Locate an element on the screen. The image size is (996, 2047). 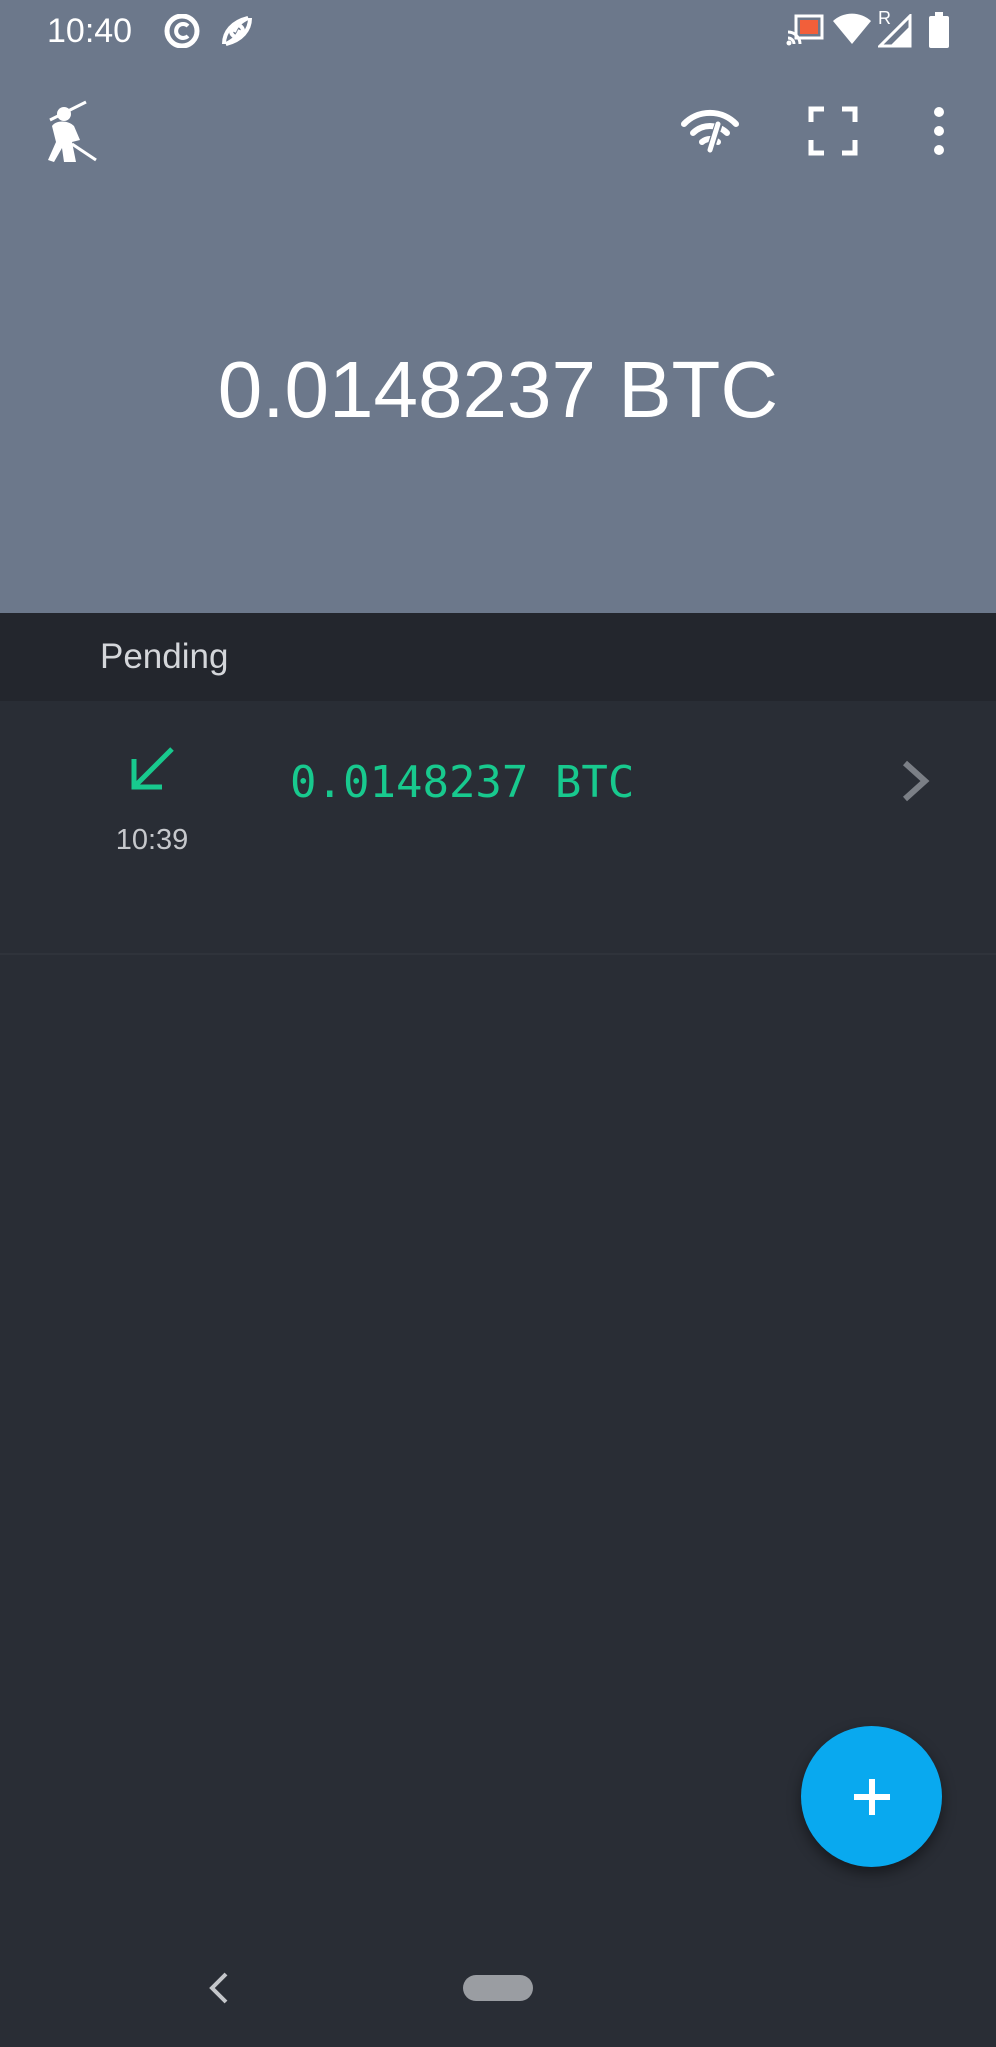
transaction-time: 10:39 is located at coordinates (152, 840).